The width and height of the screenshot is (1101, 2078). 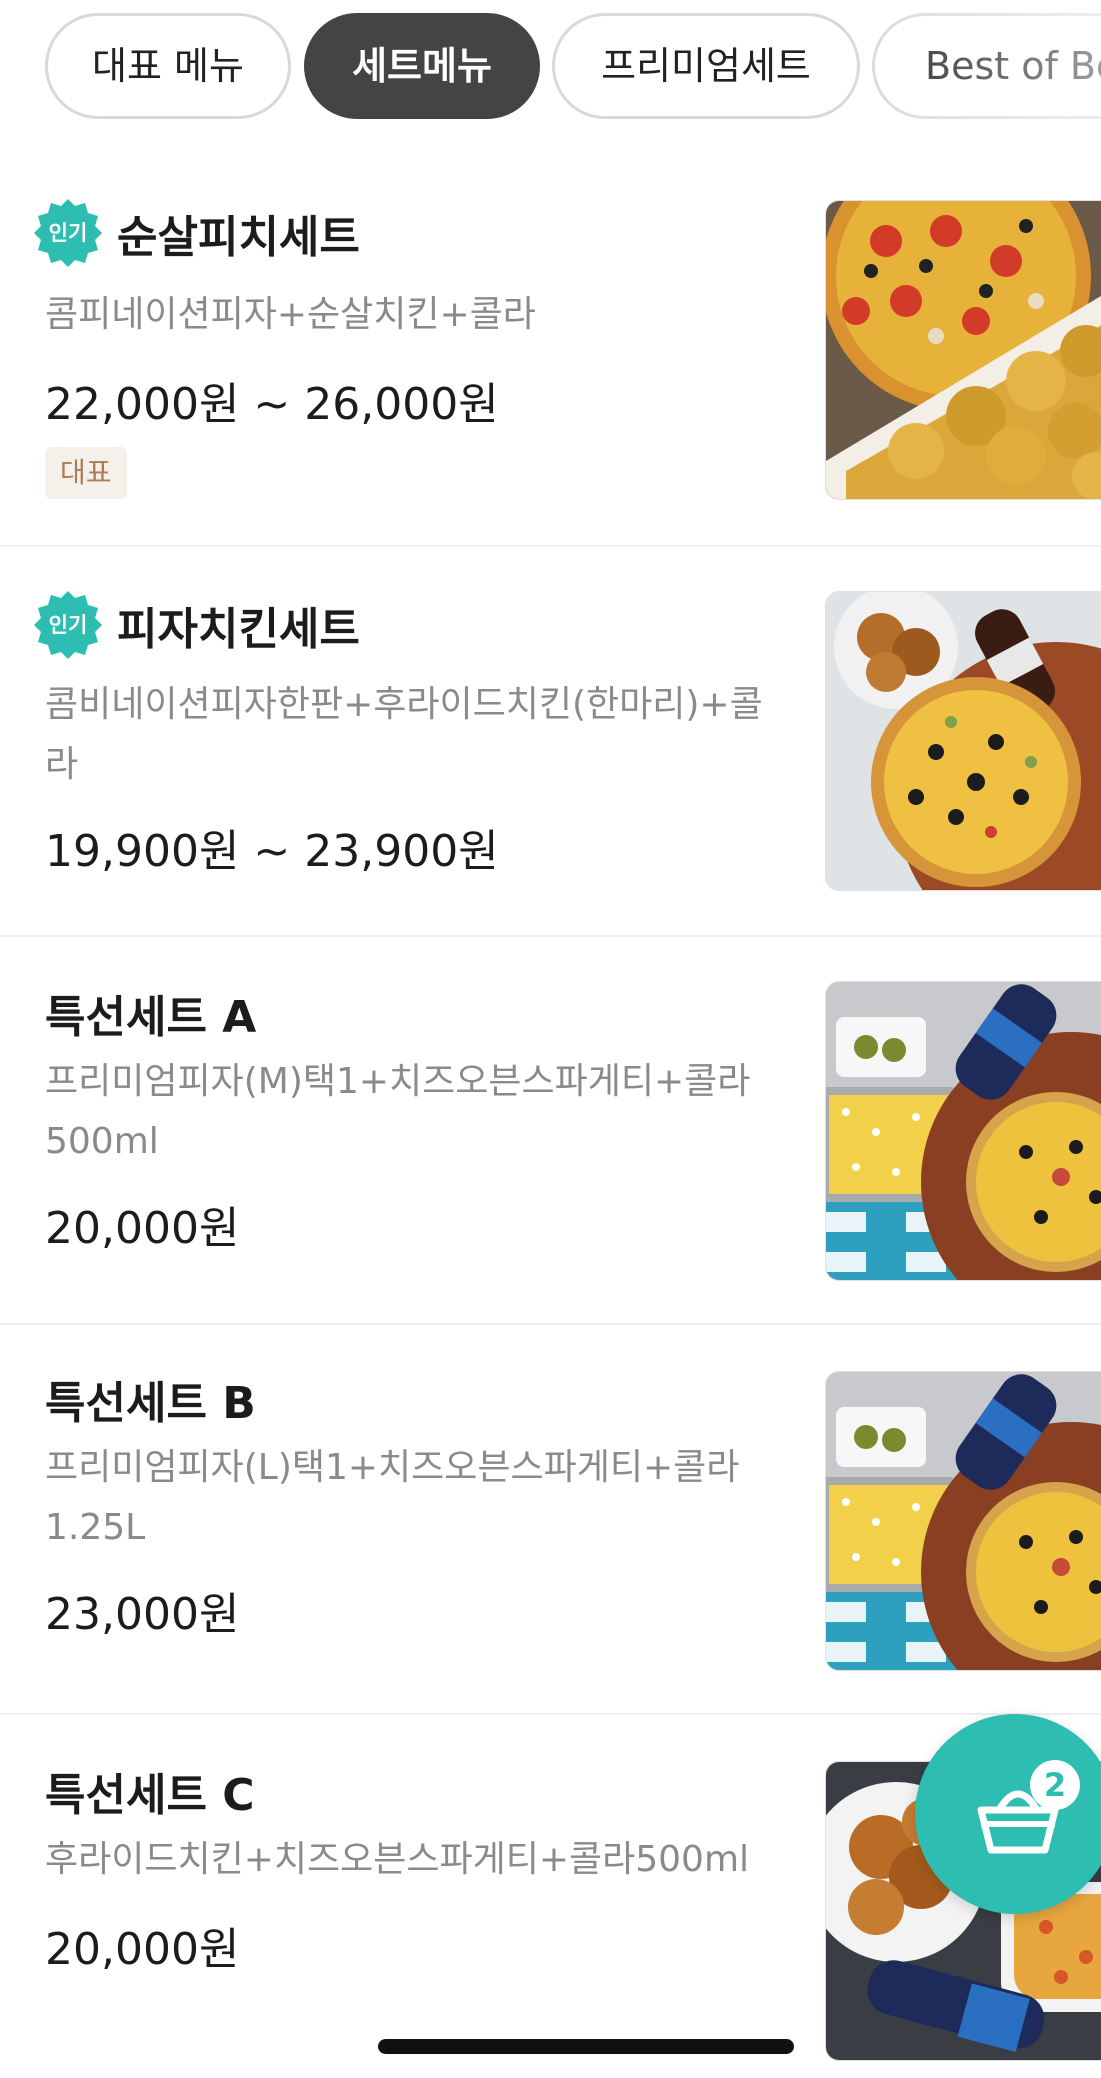 What do you see at coordinates (1055, 1785) in the screenshot?
I see `cart-count-badge: 2` at bounding box center [1055, 1785].